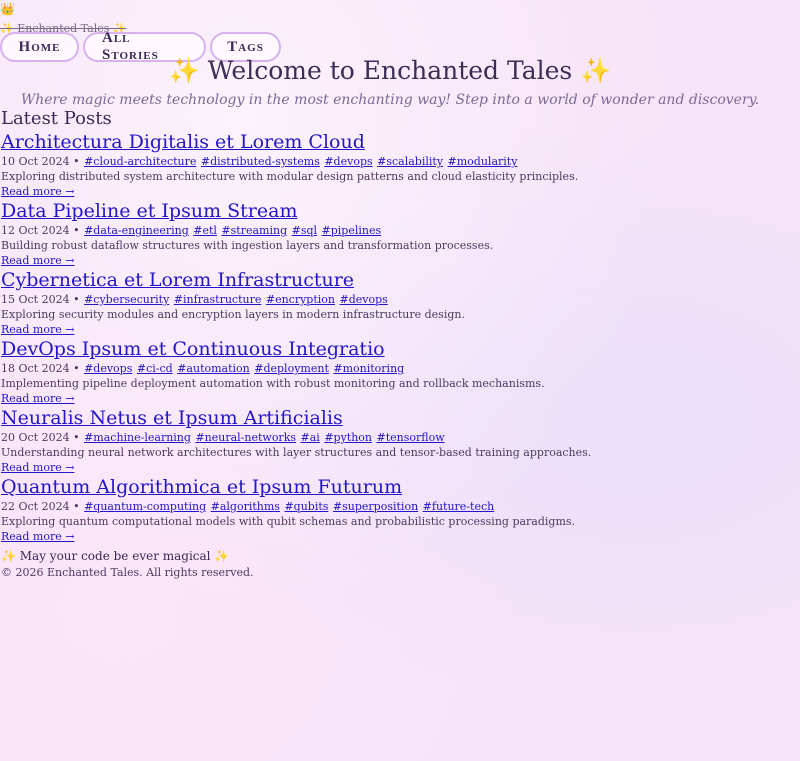  What do you see at coordinates (348, 437) in the screenshot?
I see `tag-link: #python` at bounding box center [348, 437].